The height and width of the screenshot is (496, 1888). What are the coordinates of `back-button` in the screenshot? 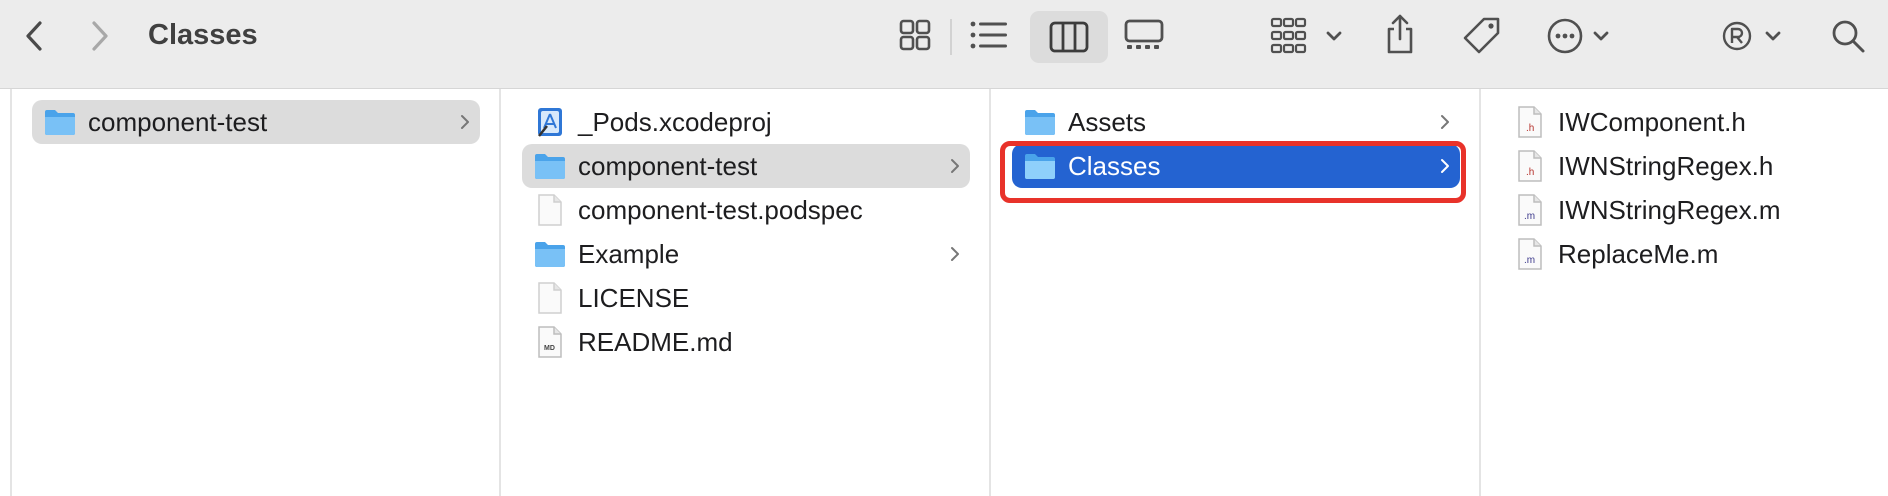 It's located at (34, 36).